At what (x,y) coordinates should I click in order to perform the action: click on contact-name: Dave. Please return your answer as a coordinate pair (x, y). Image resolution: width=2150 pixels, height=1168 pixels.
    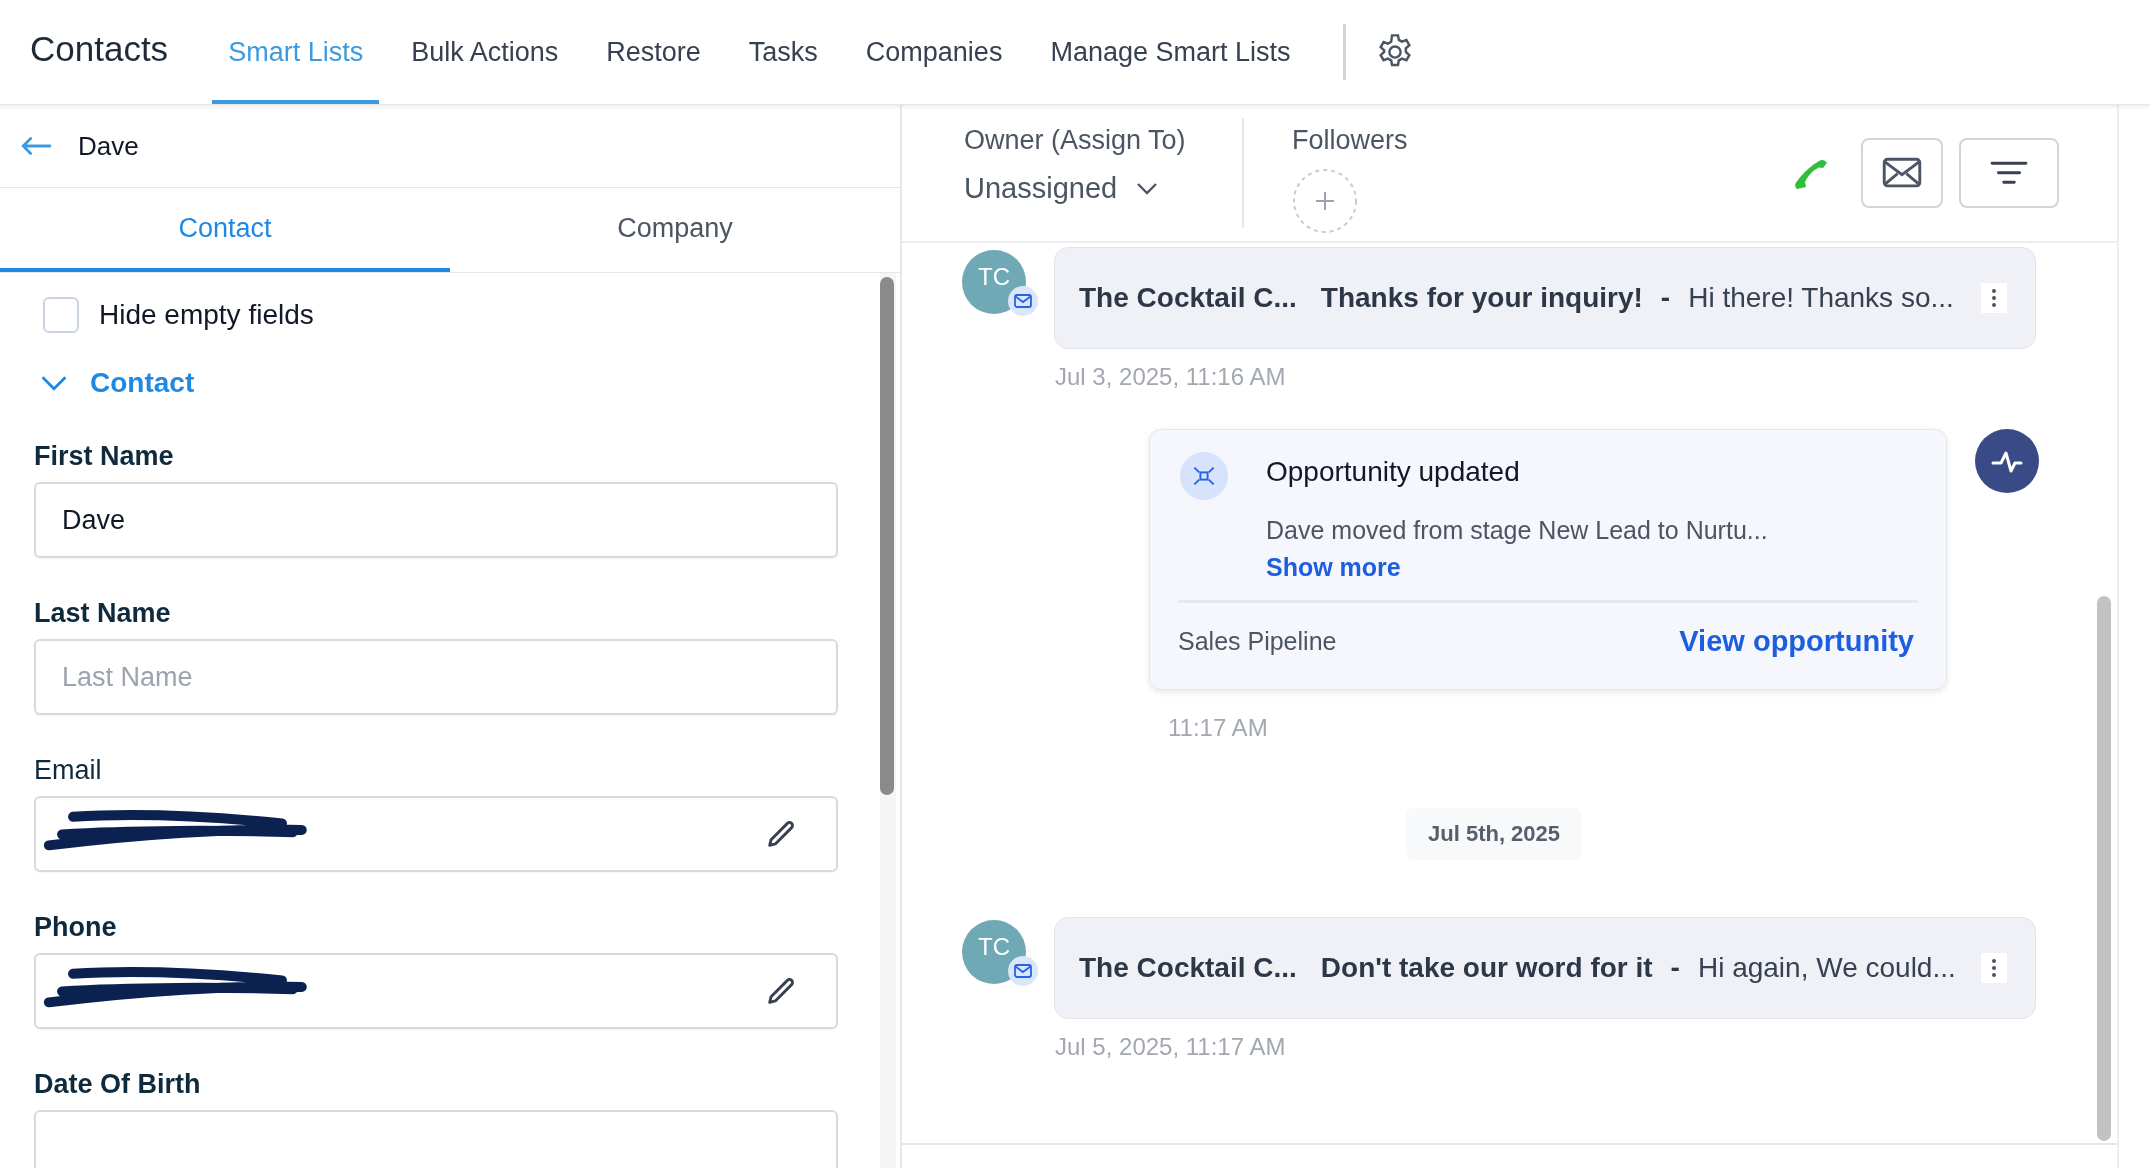
    Looking at the image, I should click on (108, 146).